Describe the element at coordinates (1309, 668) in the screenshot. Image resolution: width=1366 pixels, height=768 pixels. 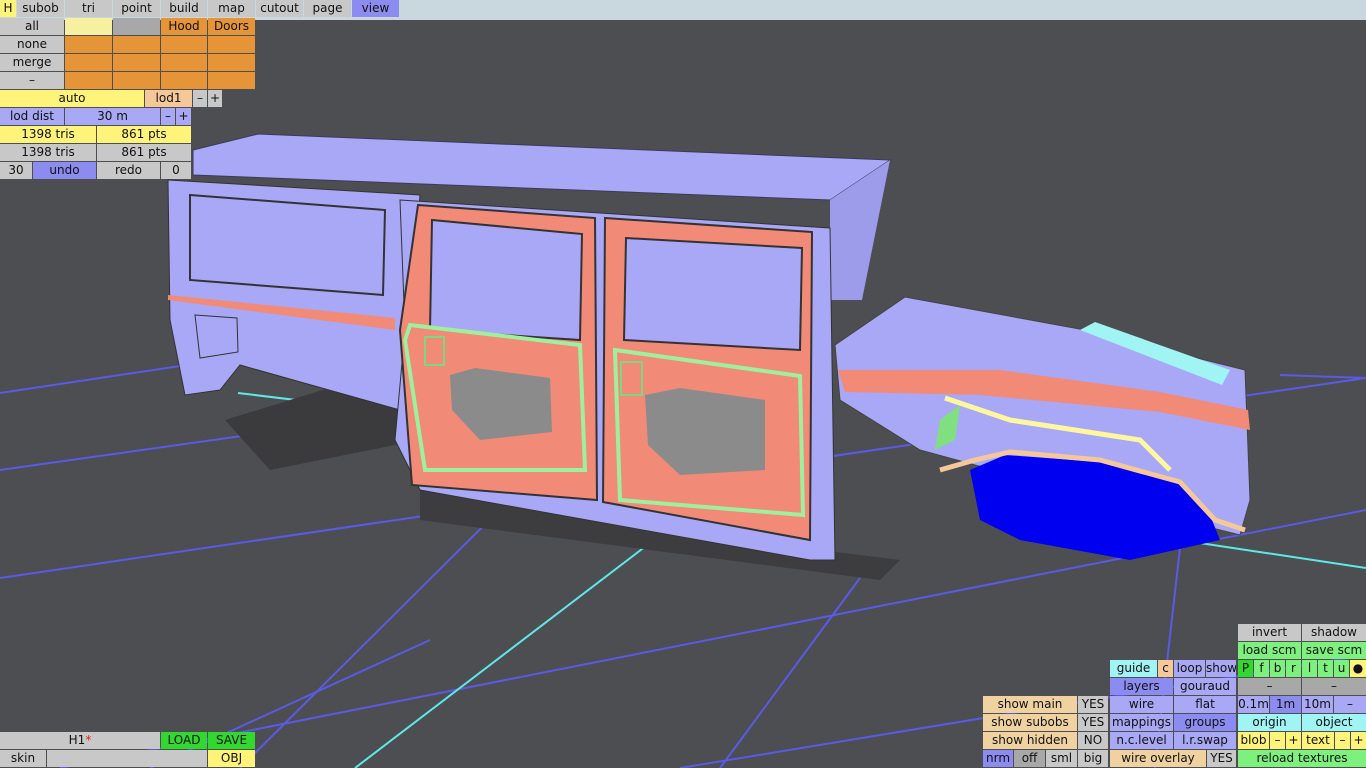
I see `view-left-button: l` at that location.